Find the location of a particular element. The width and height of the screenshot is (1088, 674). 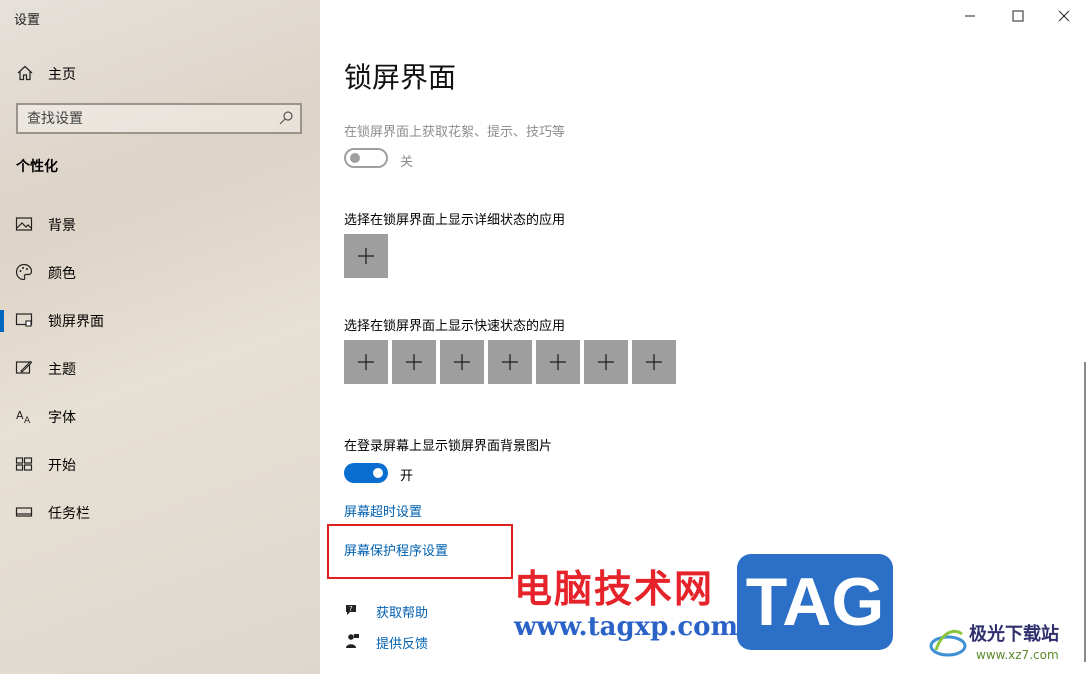

page-title: 锁屏界面 is located at coordinates (400, 77).